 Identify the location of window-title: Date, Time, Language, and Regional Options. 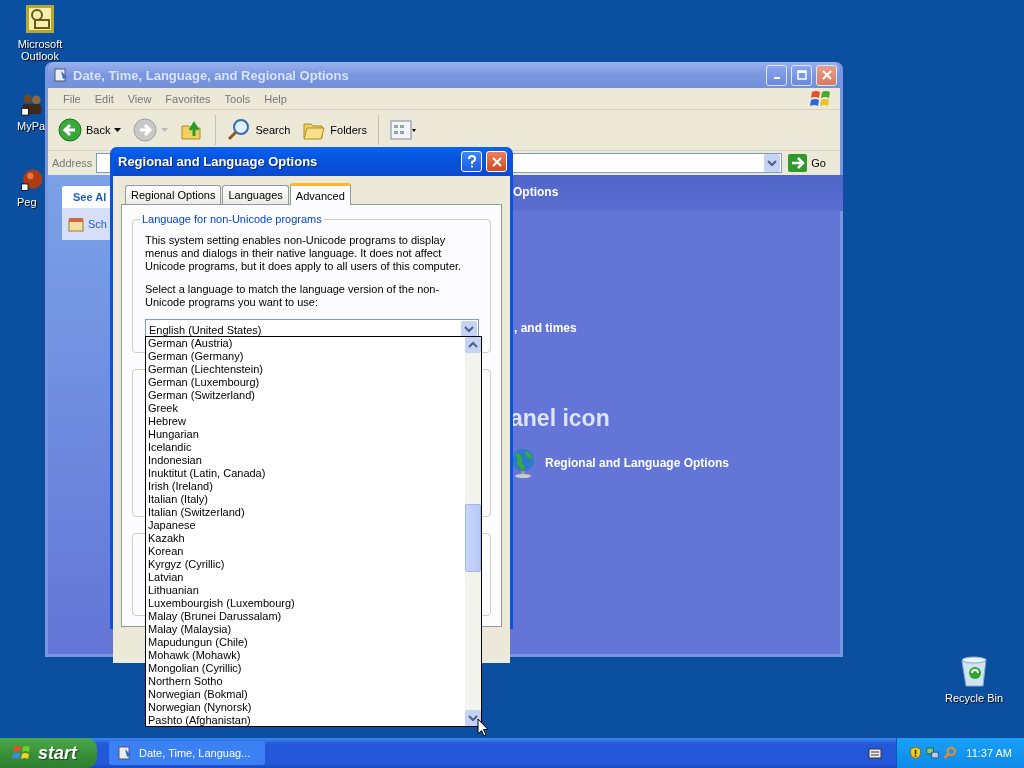
(211, 75).